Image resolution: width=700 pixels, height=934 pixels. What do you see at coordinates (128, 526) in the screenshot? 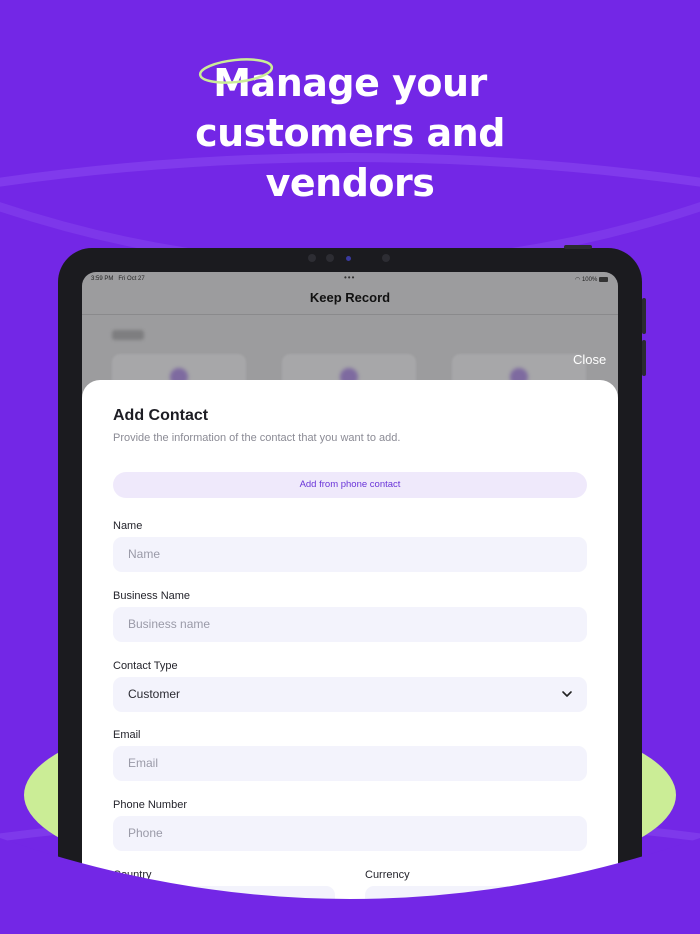
I see `name-label: Name` at bounding box center [128, 526].